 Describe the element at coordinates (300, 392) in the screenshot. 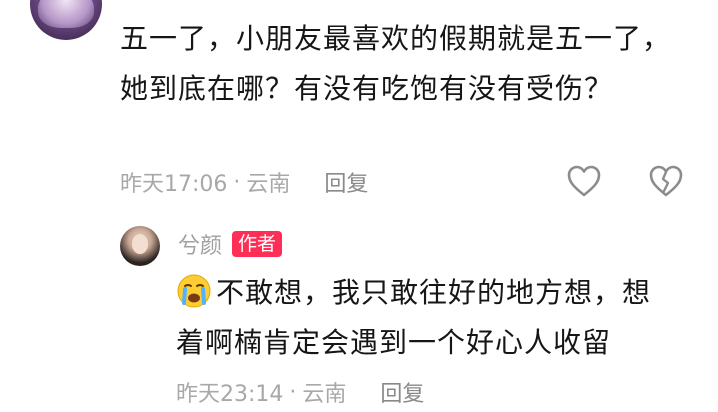

I see `reply-meta: 昨天23:14 · 云南 回复` at that location.